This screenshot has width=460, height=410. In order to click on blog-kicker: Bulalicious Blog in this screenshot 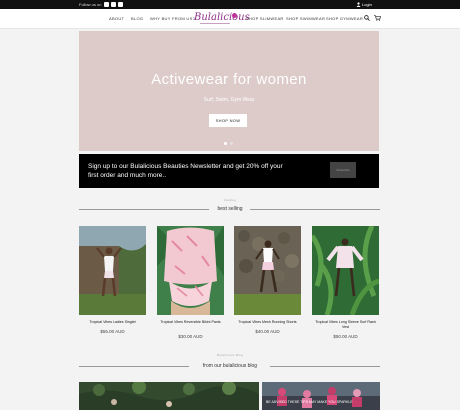, I will do `click(230, 355)`.